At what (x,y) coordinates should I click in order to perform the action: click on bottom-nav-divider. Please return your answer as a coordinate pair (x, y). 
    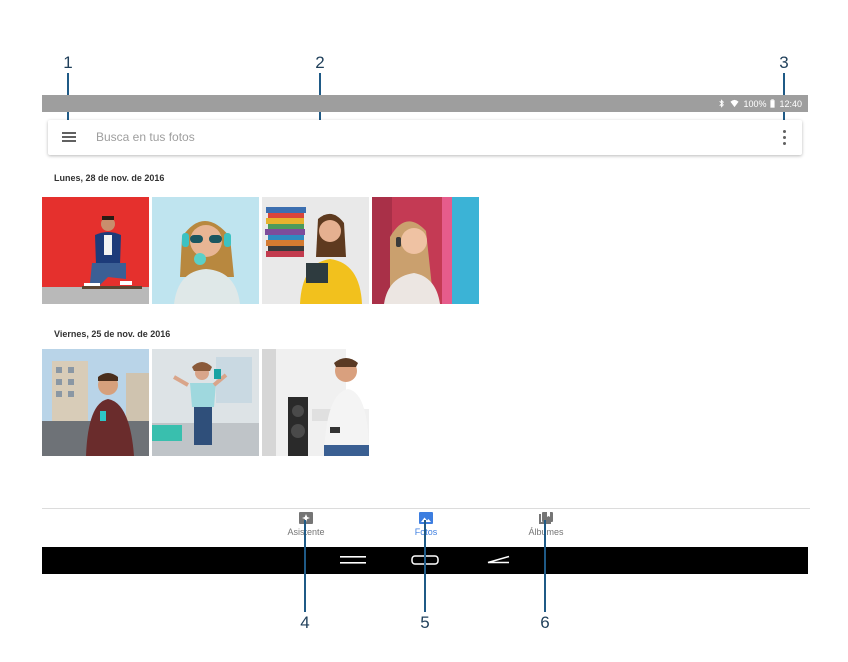
    Looking at the image, I should click on (426, 508).